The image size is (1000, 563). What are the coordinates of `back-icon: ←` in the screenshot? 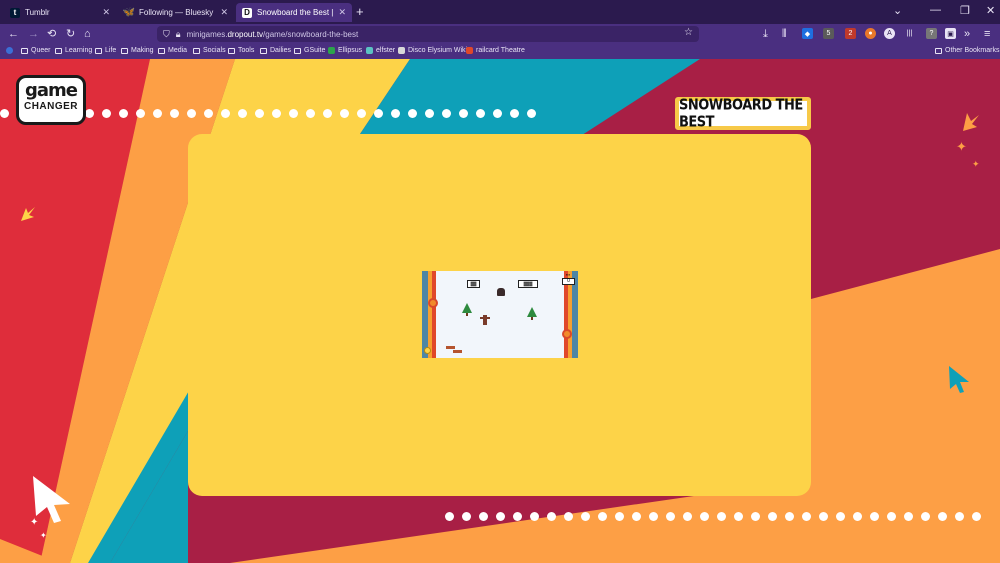 It's located at (13, 34).